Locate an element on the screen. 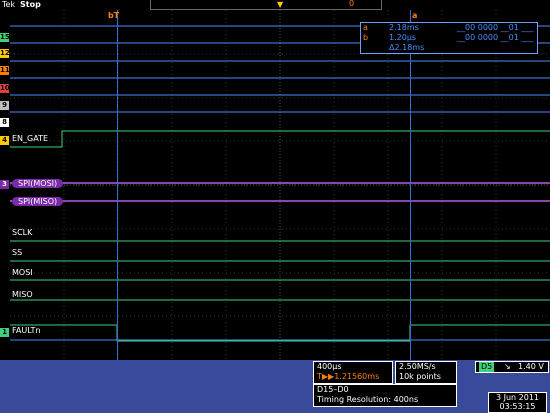 This screenshot has height=413, width=550. datetime-panel: 3 Jun 2011 03:53:15 is located at coordinates (517, 402).